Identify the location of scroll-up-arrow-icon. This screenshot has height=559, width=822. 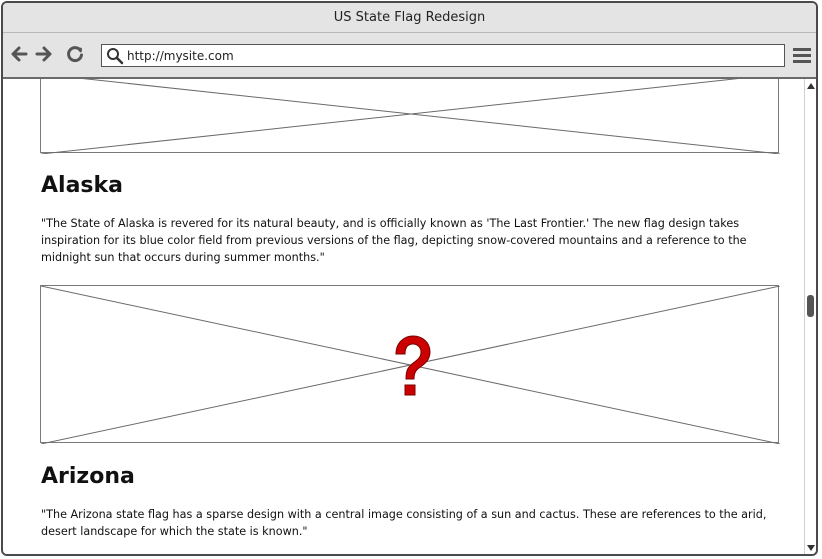
(811, 86).